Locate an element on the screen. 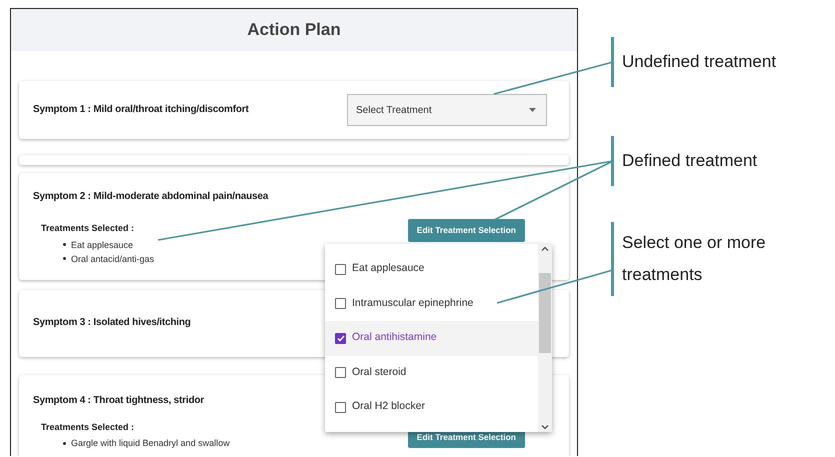 This screenshot has width=835, height=457. treatment-item: Oral antacid/anti-gas is located at coordinates (112, 259).